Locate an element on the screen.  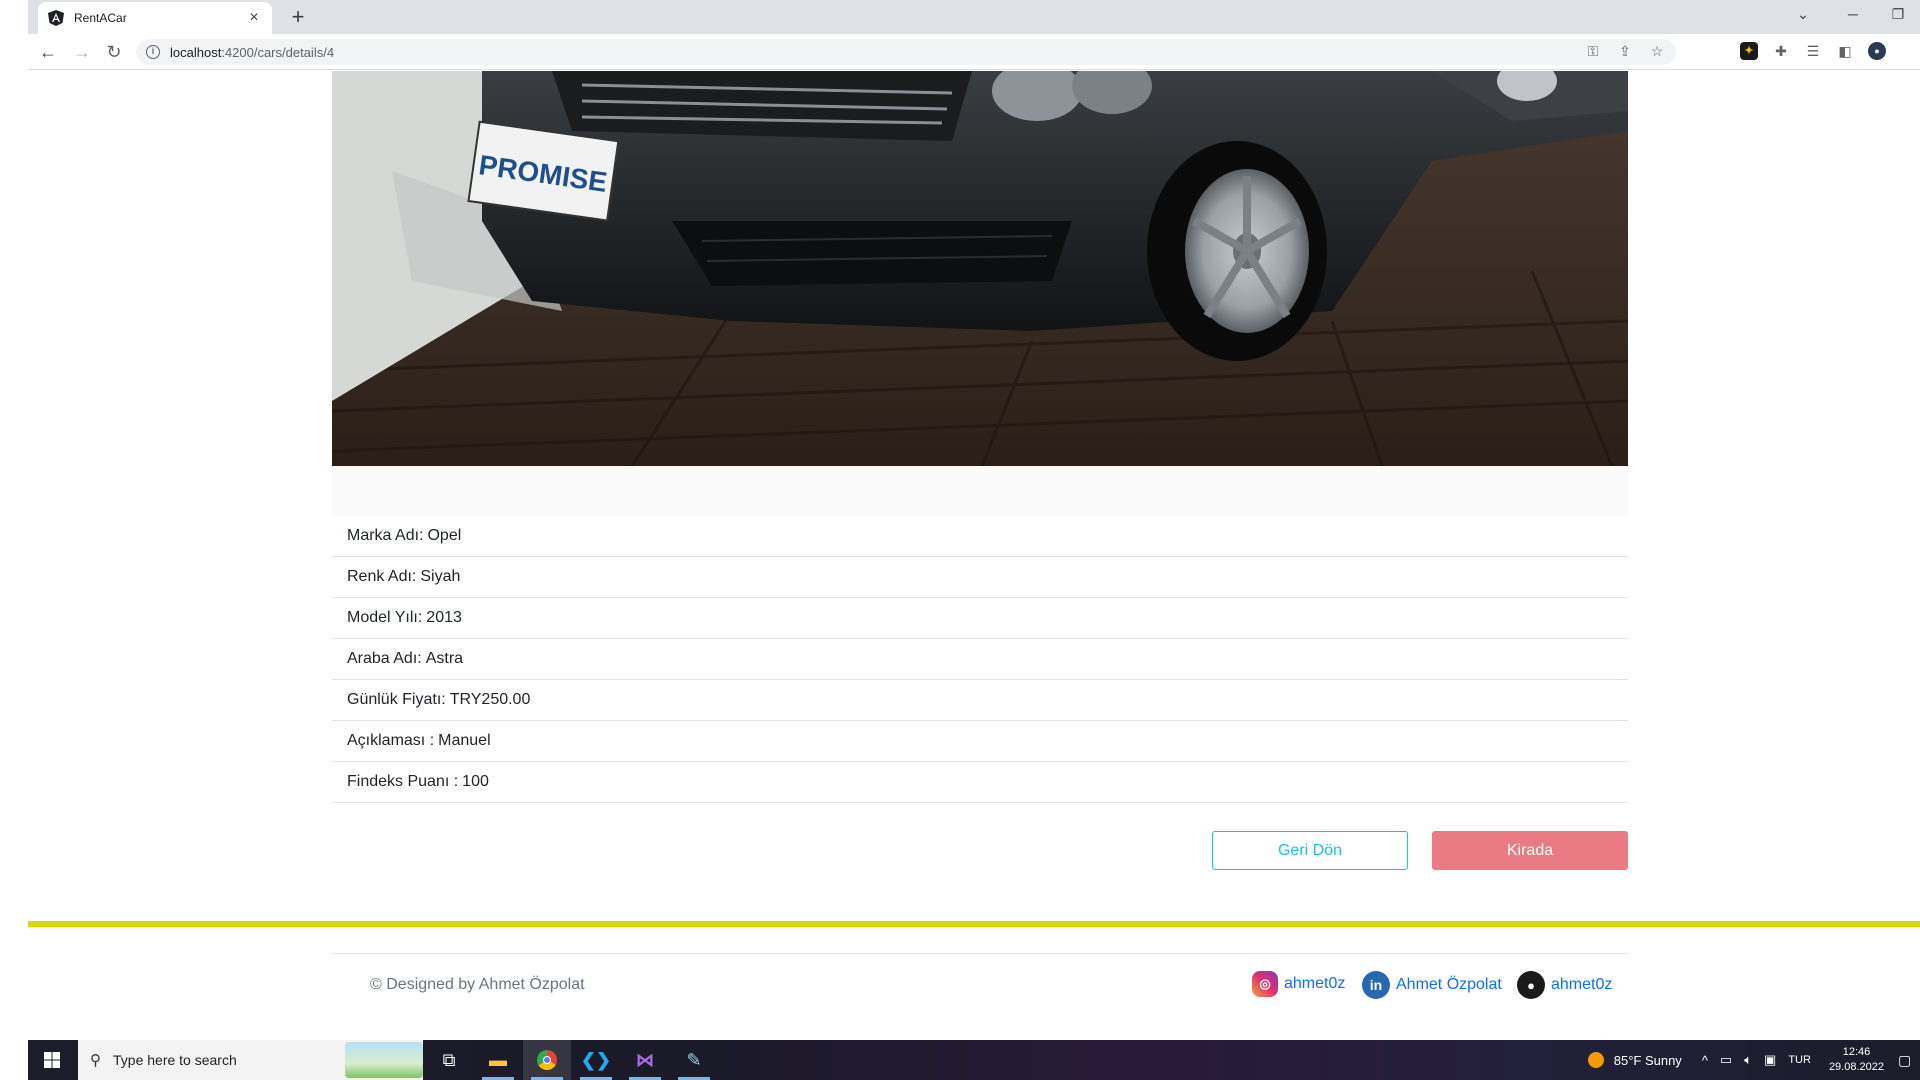
paint-icon: ✎ is located at coordinates (694, 1060).